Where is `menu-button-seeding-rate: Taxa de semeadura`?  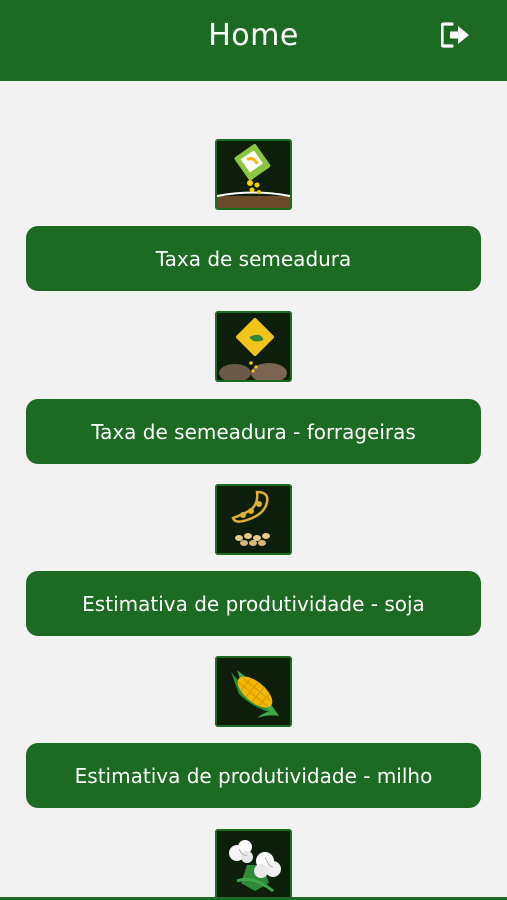 menu-button-seeding-rate: Taxa de semeadura is located at coordinates (253, 258).